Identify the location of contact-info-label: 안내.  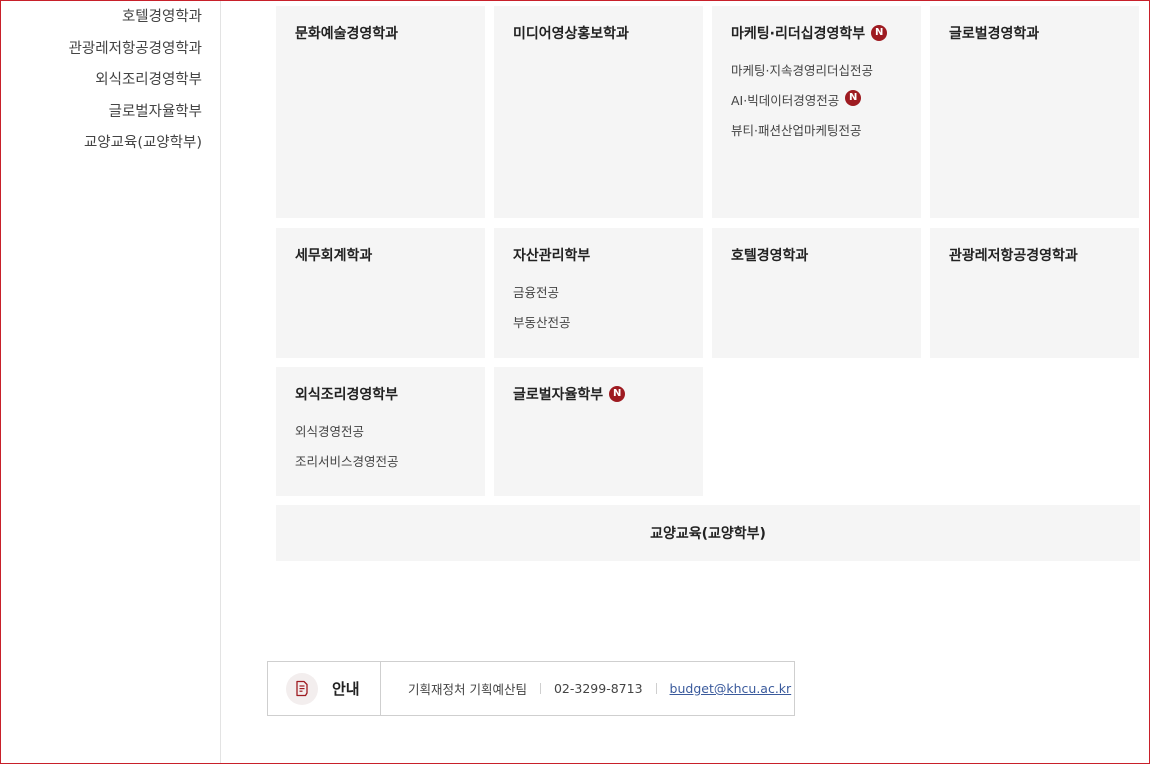
(346, 689).